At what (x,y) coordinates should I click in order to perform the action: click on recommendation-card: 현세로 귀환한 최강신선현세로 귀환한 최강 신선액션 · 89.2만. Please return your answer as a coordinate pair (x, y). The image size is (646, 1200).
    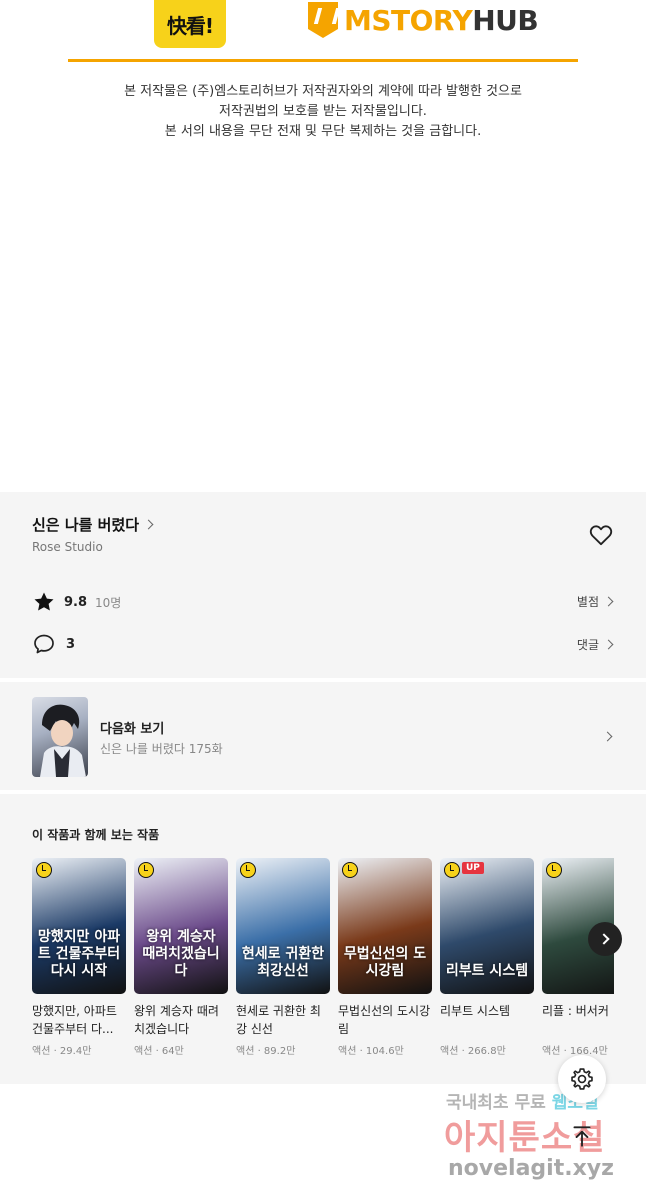
    Looking at the image, I should click on (283, 957).